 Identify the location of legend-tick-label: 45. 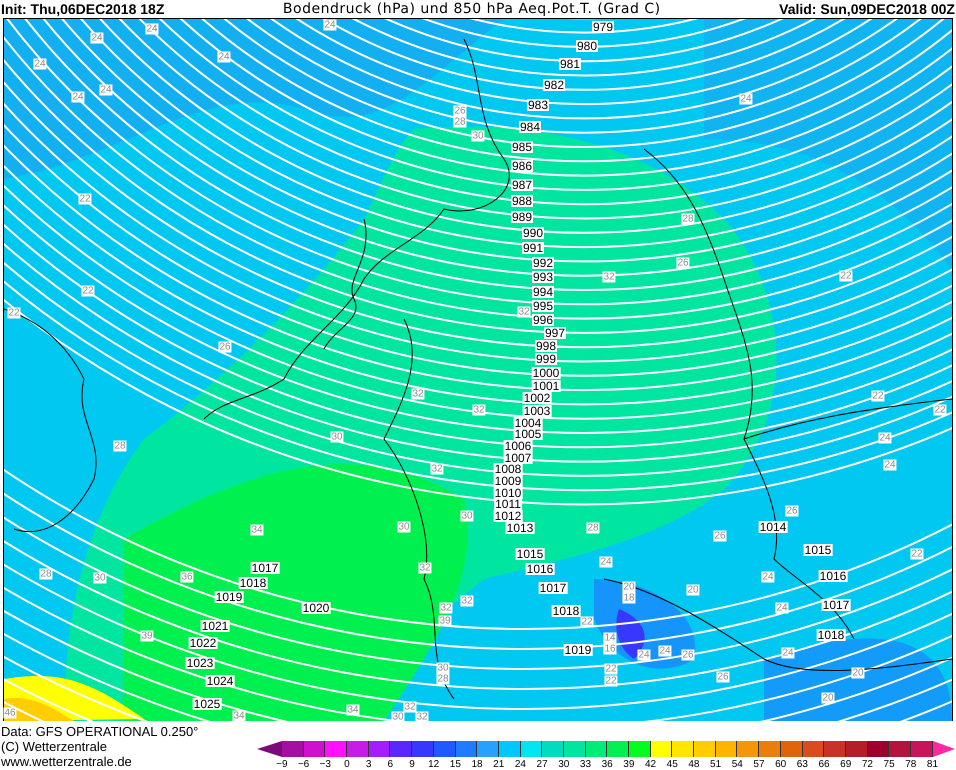
(672, 764).